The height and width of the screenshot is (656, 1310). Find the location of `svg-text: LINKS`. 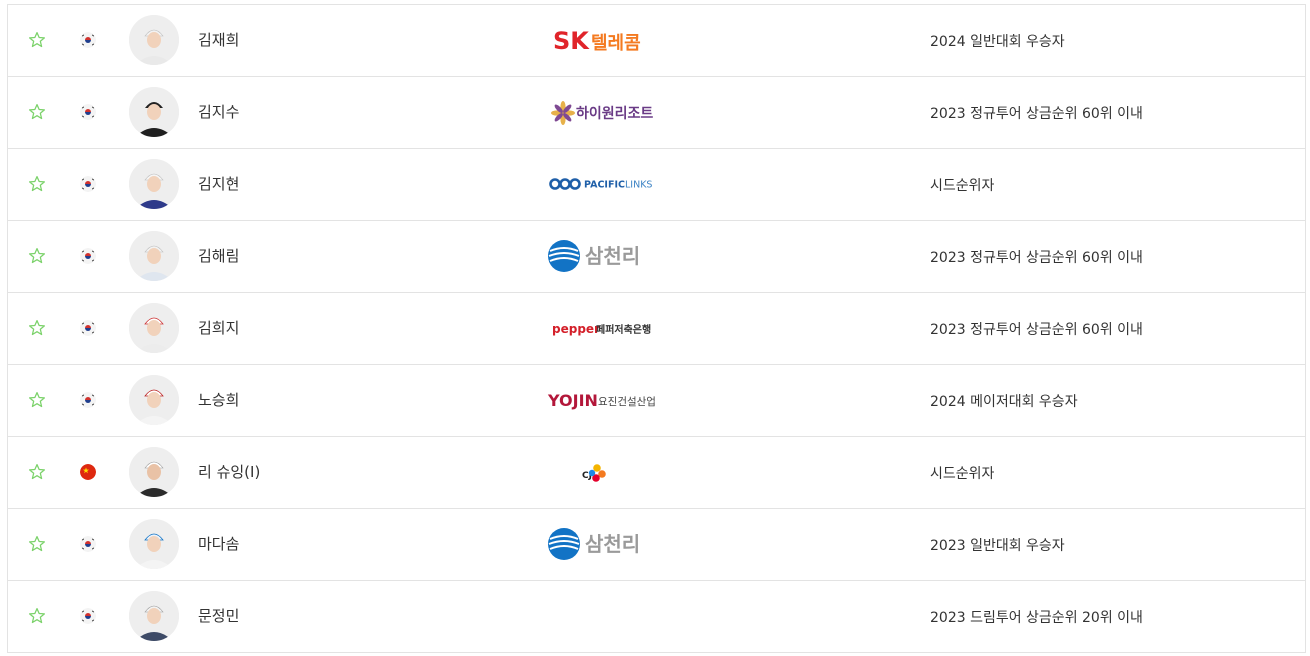

svg-text: LINKS is located at coordinates (638, 185).